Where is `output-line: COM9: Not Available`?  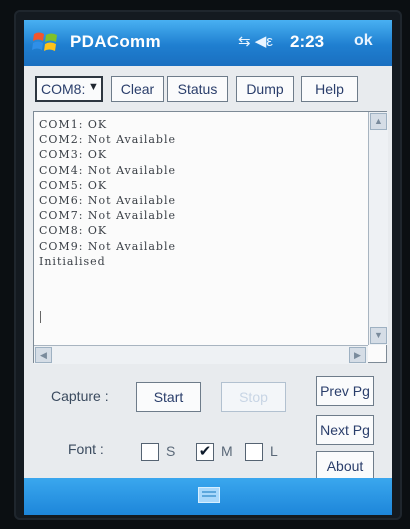
output-line: COM9: Not Available is located at coordinates (107, 246).